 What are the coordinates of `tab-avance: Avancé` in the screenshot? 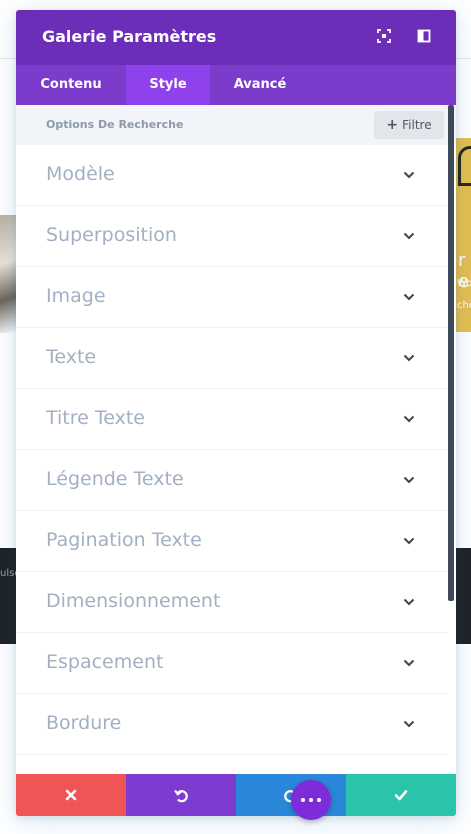 It's located at (260, 85).